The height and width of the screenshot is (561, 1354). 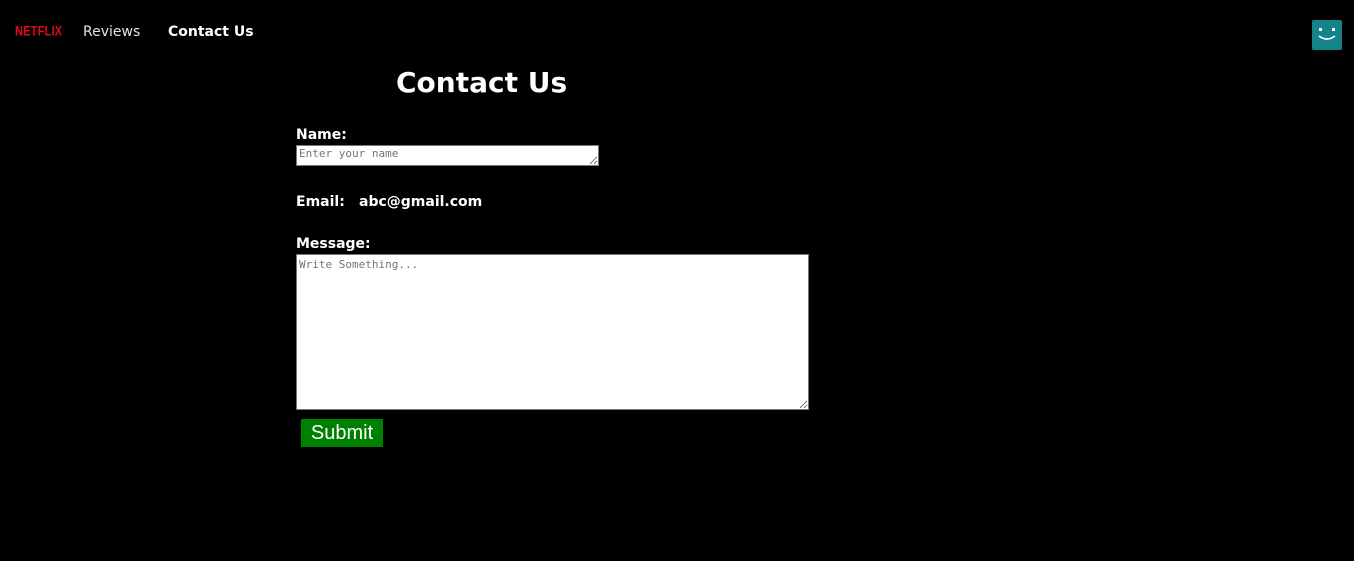 What do you see at coordinates (320, 202) in the screenshot?
I see `email-label: Email:` at bounding box center [320, 202].